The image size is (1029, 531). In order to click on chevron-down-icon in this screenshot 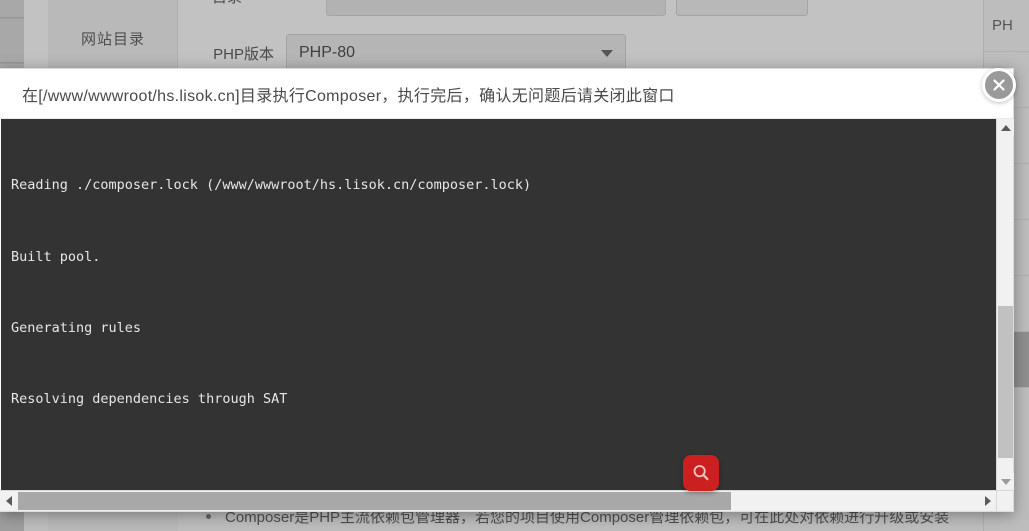, I will do `click(607, 53)`.